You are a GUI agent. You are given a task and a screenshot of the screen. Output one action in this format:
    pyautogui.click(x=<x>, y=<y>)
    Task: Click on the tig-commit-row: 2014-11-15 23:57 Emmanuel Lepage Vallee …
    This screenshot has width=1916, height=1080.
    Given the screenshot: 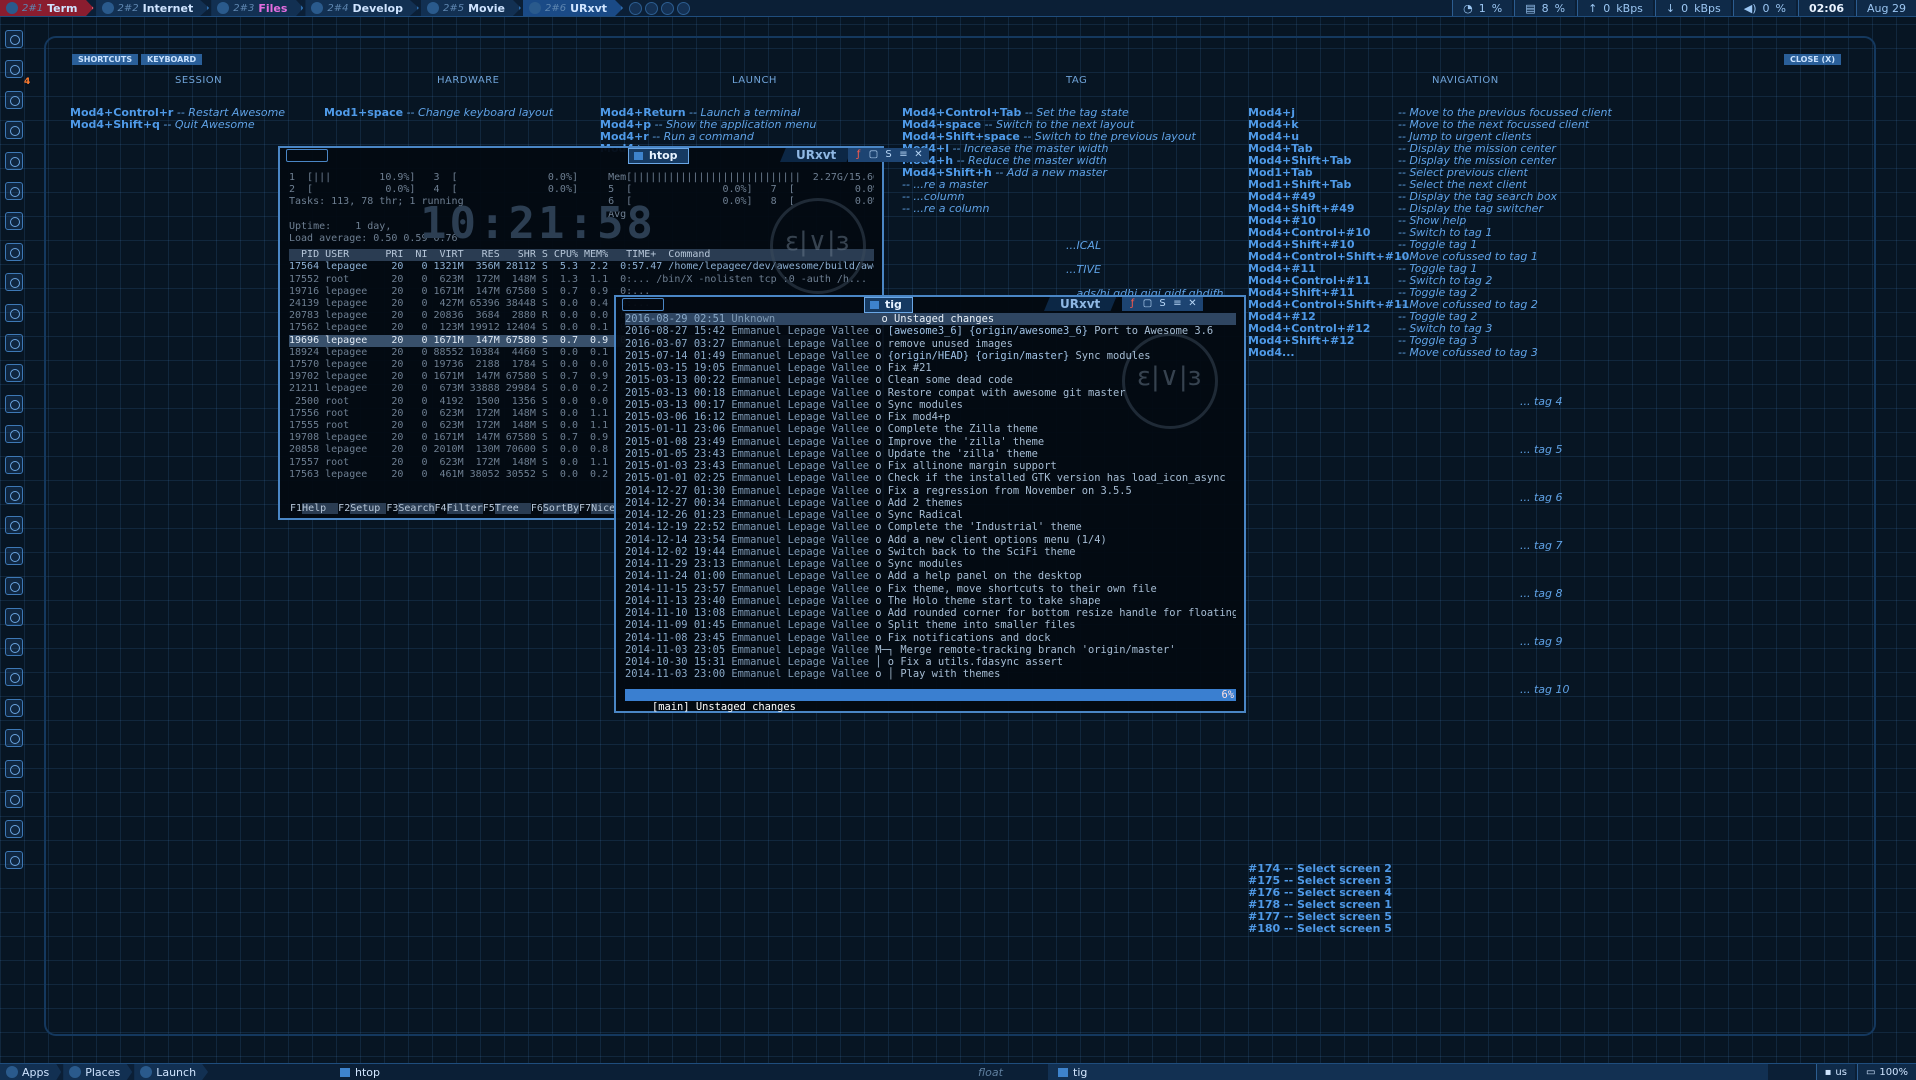 What is the action you would take?
    pyautogui.click(x=930, y=589)
    